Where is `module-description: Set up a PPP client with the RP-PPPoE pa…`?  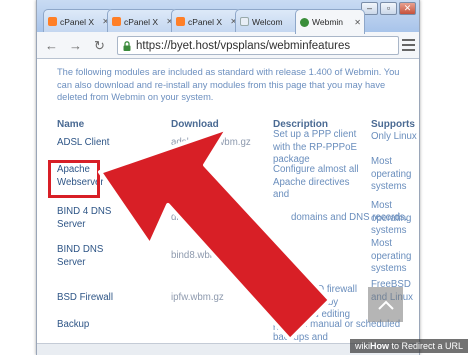
module-description: Set up a PPP client with the RP-PPPoE pa… is located at coordinates (315, 147).